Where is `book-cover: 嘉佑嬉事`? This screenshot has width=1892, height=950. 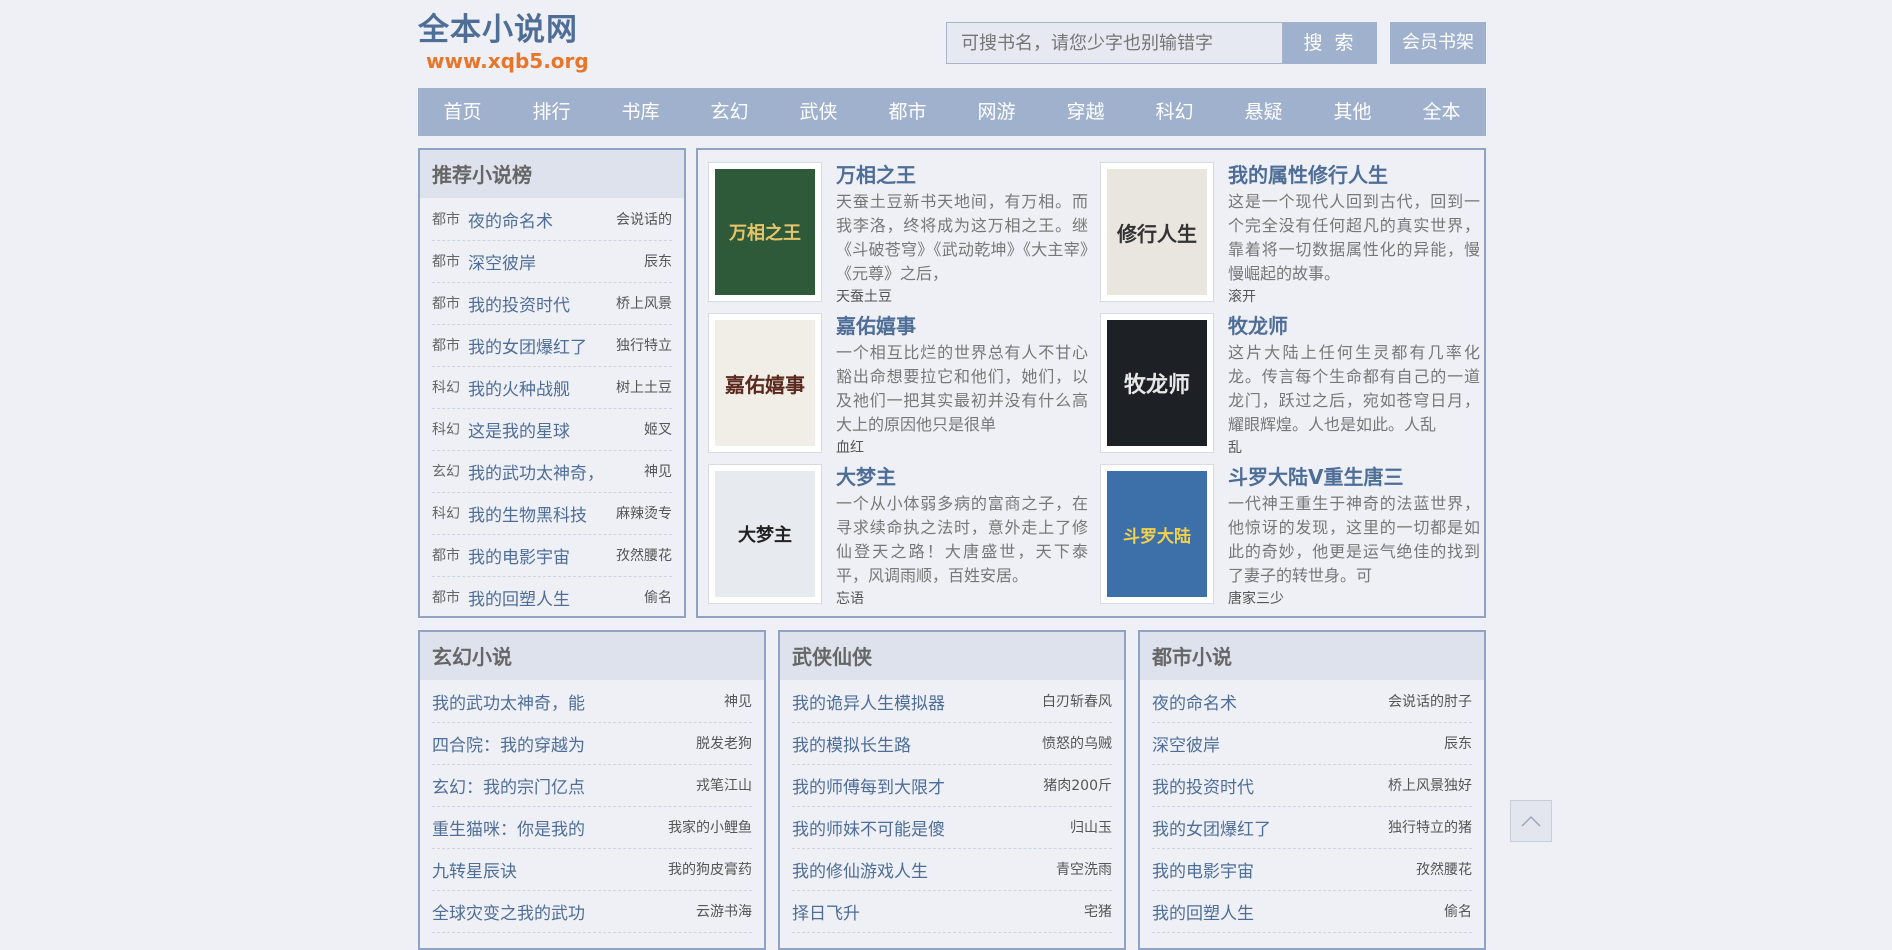 book-cover: 嘉佑嬉事 is located at coordinates (765, 383).